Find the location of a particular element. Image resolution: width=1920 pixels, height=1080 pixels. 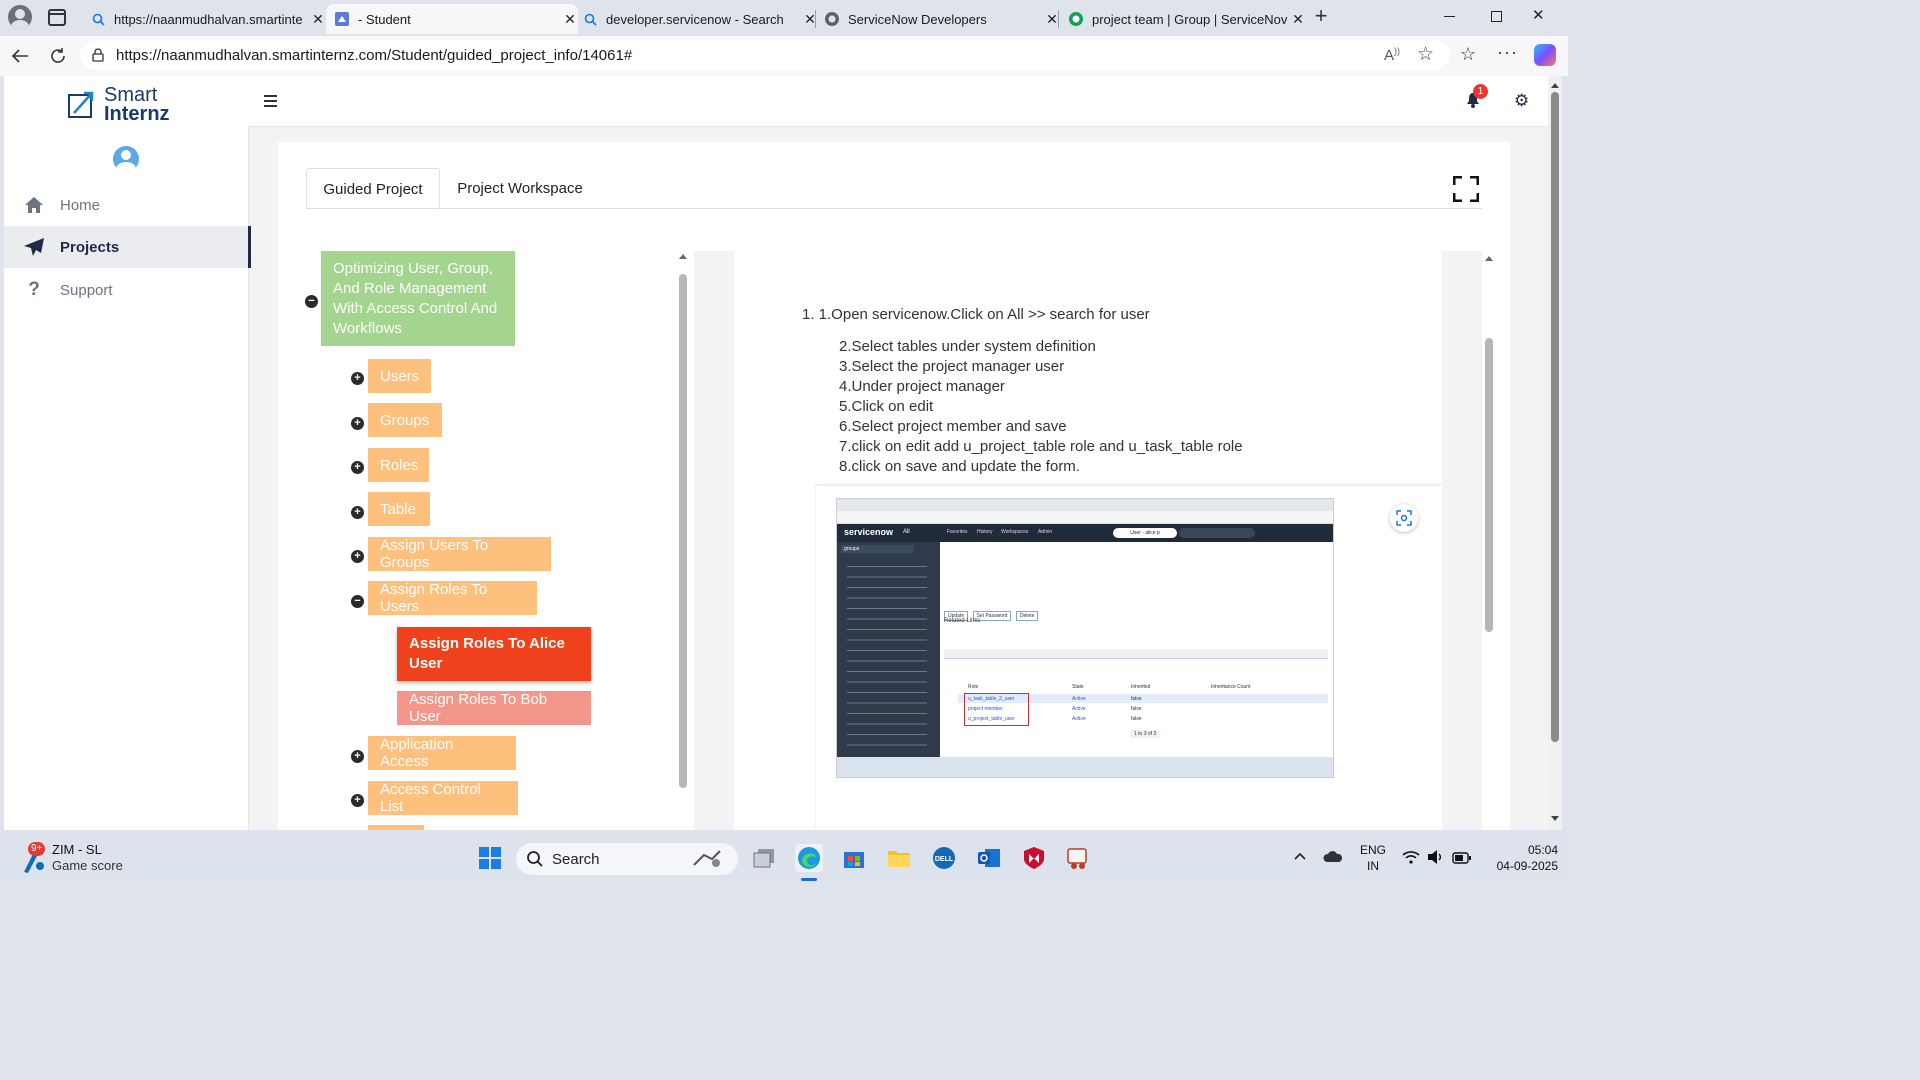

volume-icon is located at coordinates (1436, 859).